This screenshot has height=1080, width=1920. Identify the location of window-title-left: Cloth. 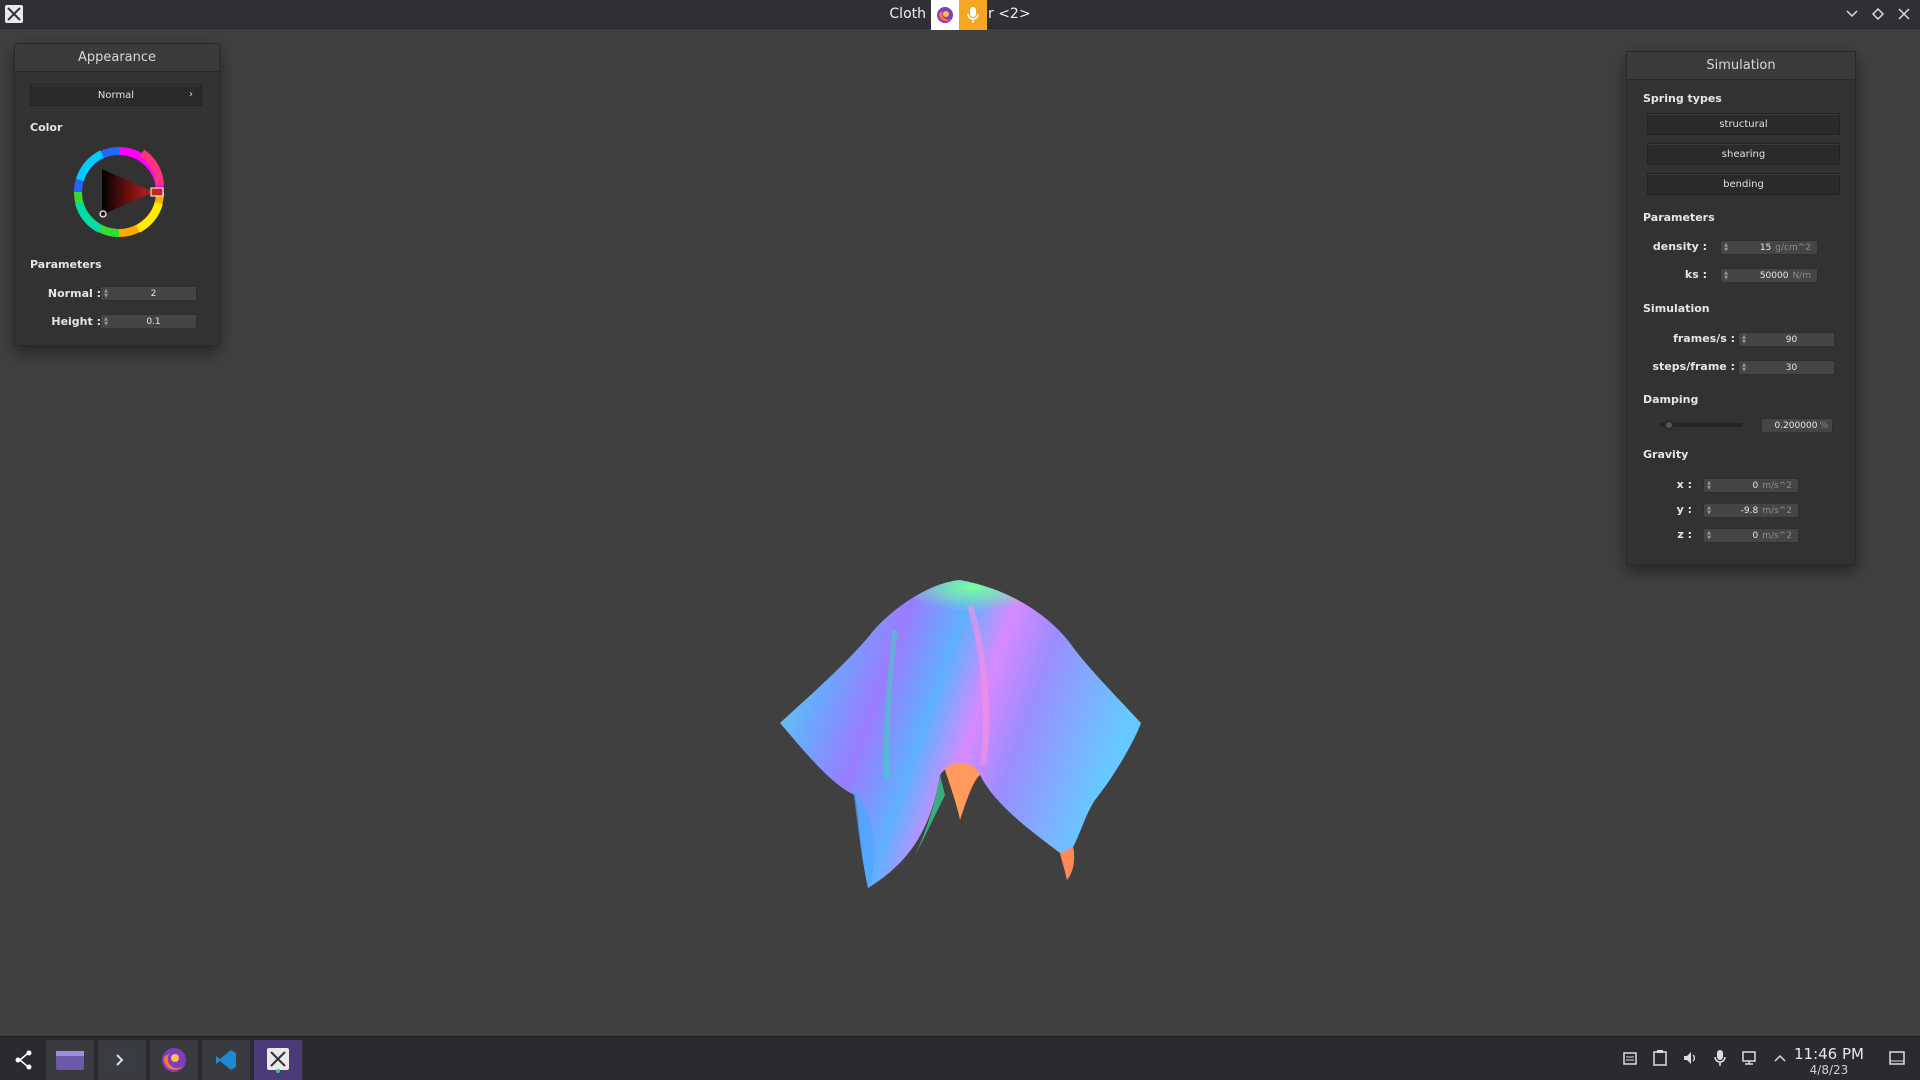
(907, 14).